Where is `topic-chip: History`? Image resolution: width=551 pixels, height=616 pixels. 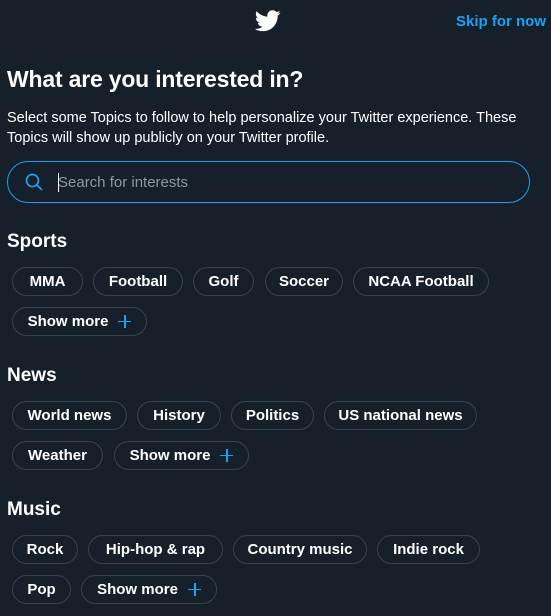
topic-chip: History is located at coordinates (179, 415).